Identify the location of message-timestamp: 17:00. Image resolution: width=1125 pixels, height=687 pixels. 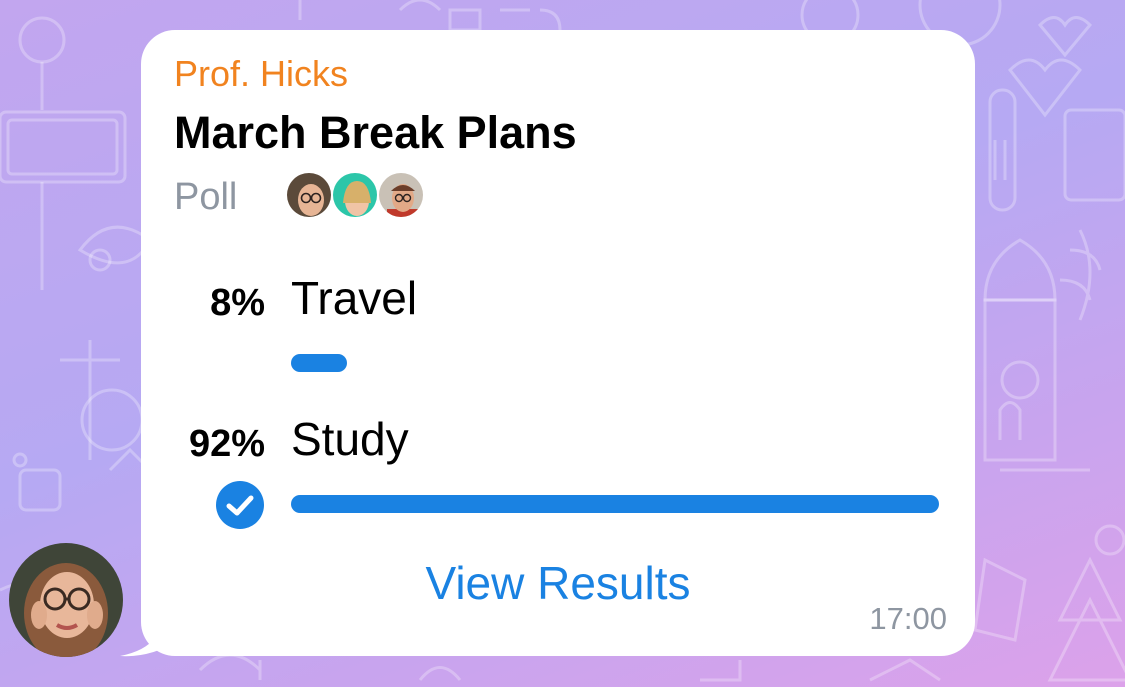
(908, 618).